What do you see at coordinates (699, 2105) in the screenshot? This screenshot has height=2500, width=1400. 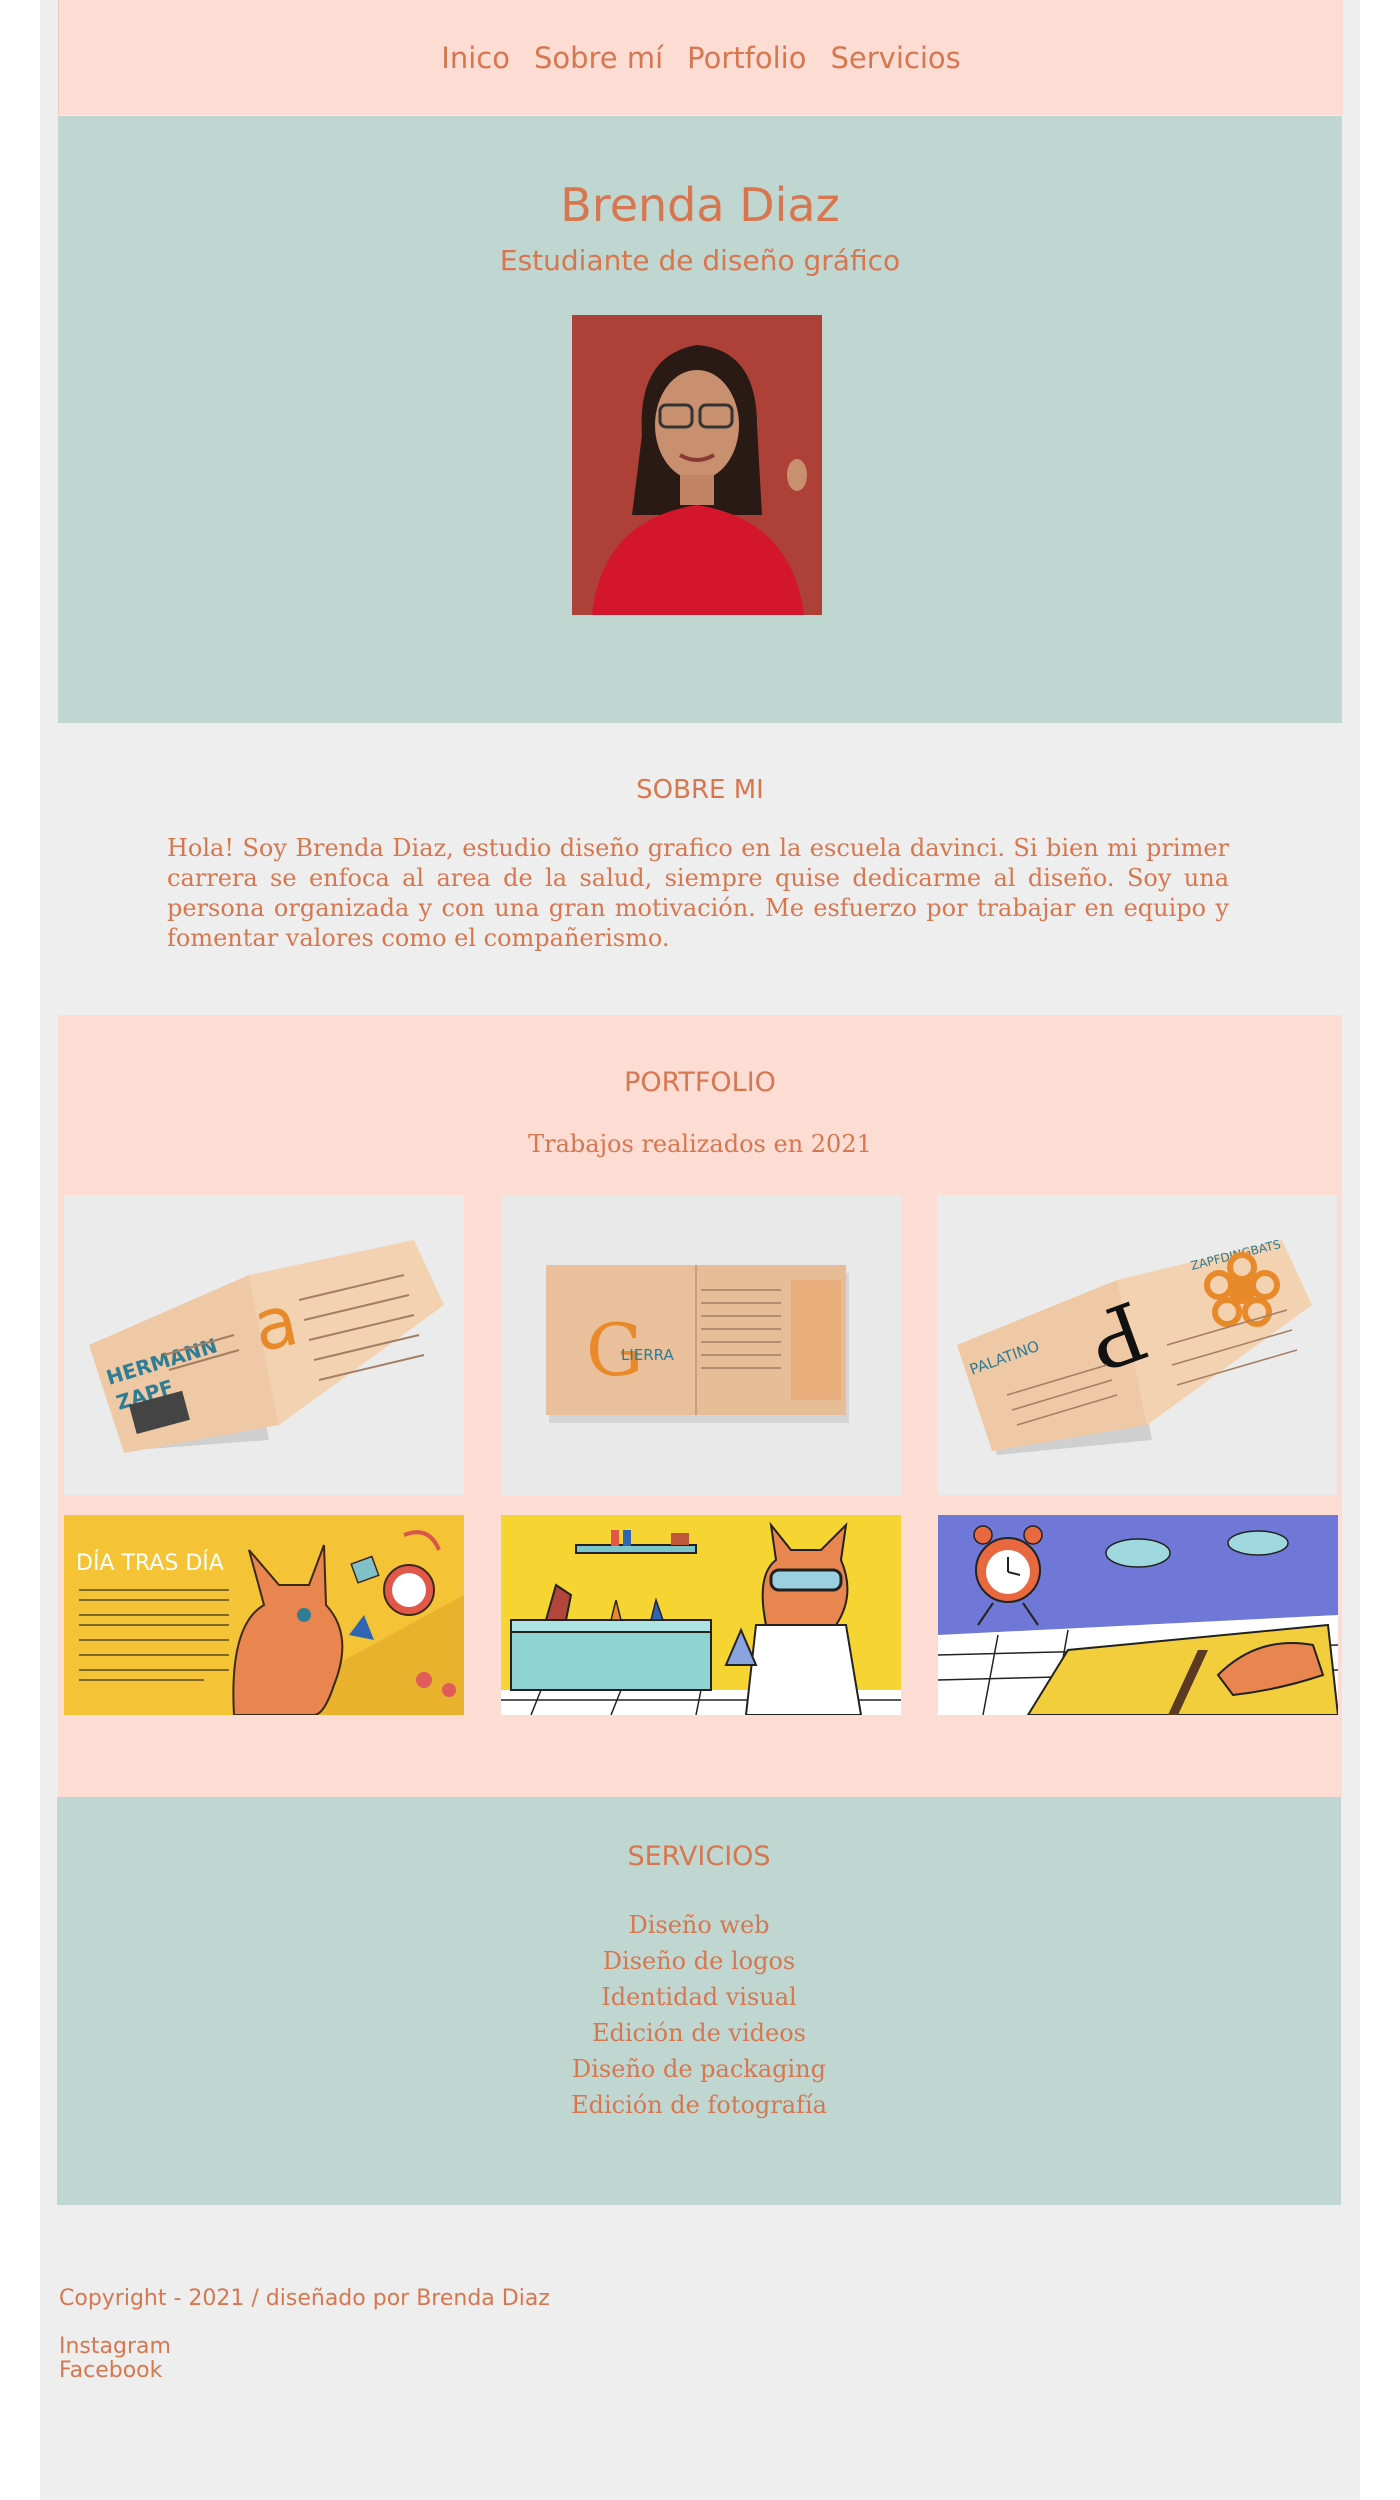 I see `service-item: Edición de fotografía` at bounding box center [699, 2105].